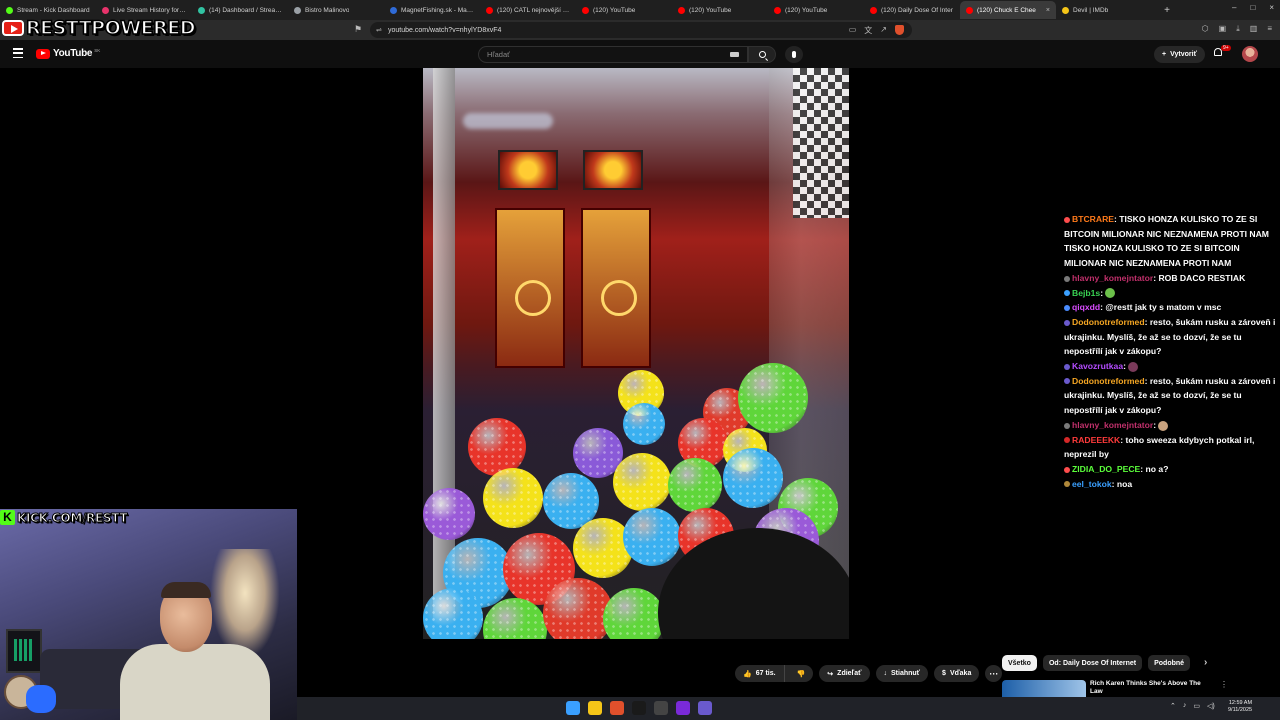 This screenshot has height=720, width=1280. Describe the element at coordinates (1240, 707) in the screenshot. I see `system-clock: 12:59 AM 9/11/2025` at that location.